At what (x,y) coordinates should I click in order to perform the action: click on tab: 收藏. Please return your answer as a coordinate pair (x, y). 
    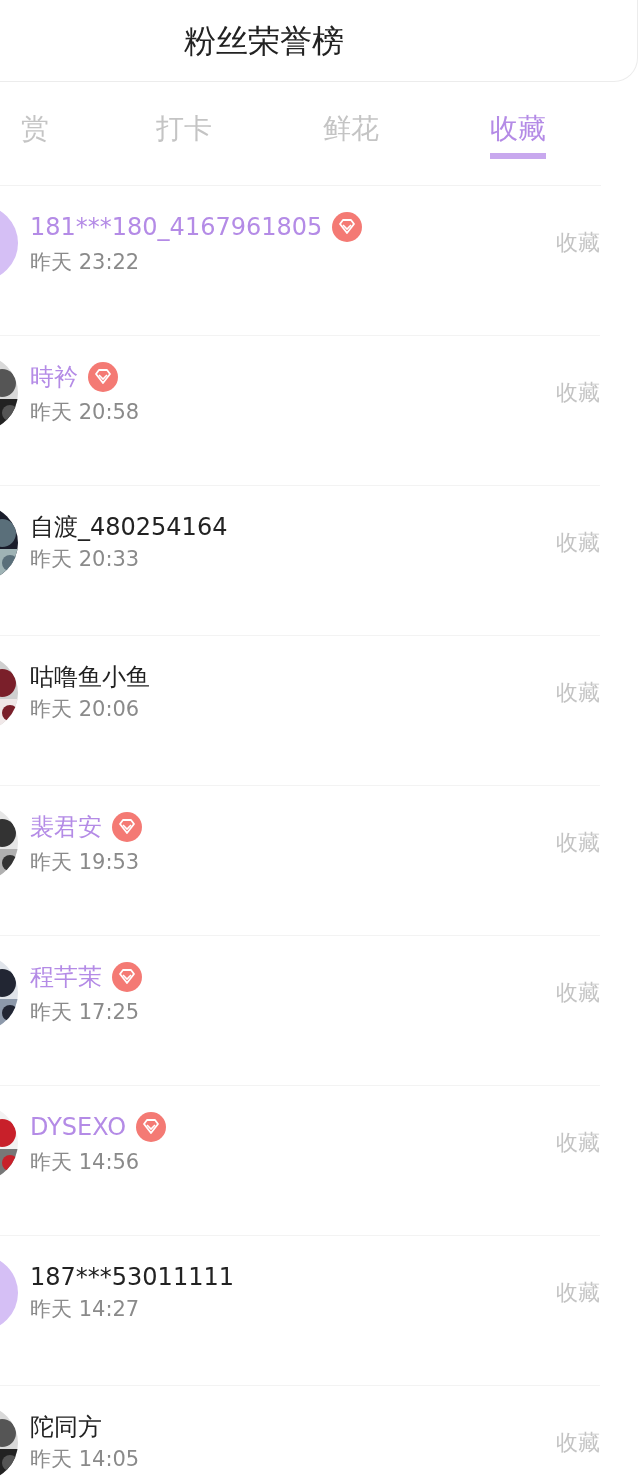
    Looking at the image, I should click on (517, 133).